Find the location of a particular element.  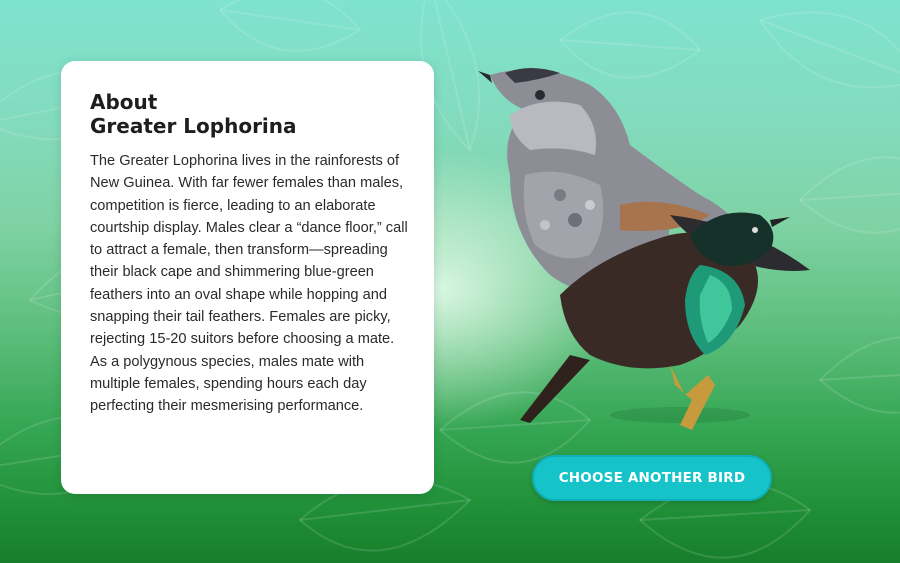

bird-info-title-line2: Greater Lophorina is located at coordinates (193, 126).